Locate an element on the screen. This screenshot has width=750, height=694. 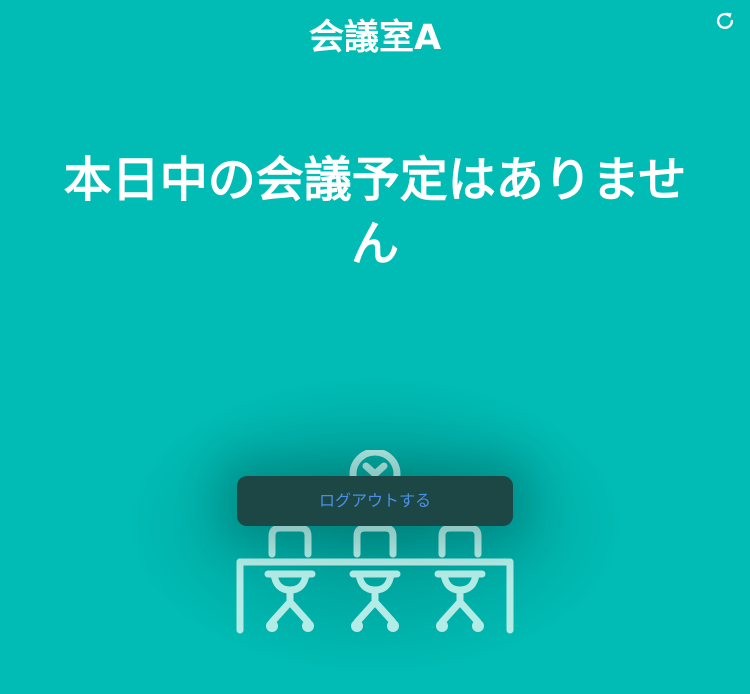
refresh-button is located at coordinates (725, 21).